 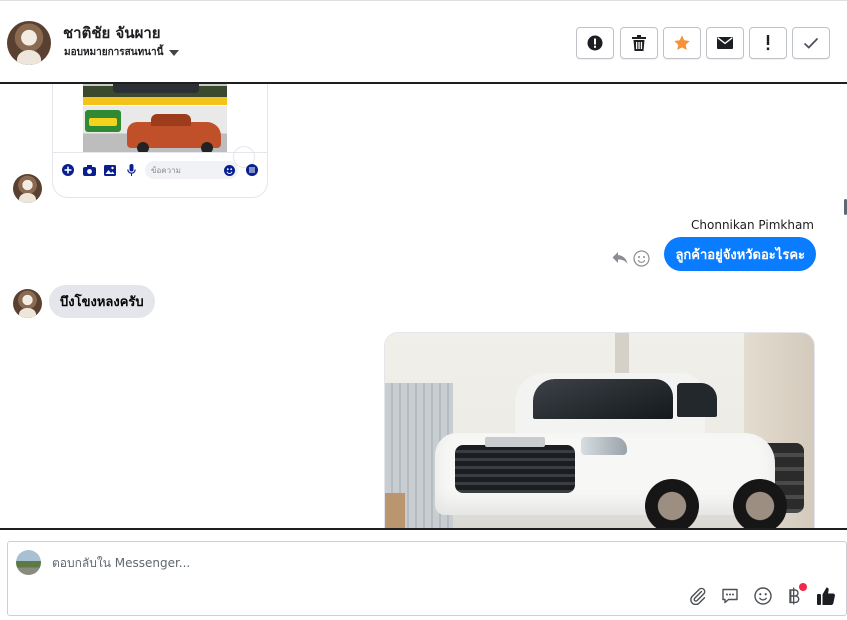 What do you see at coordinates (155, 129) in the screenshot?
I see `ad-image-pickup-orange` at bounding box center [155, 129].